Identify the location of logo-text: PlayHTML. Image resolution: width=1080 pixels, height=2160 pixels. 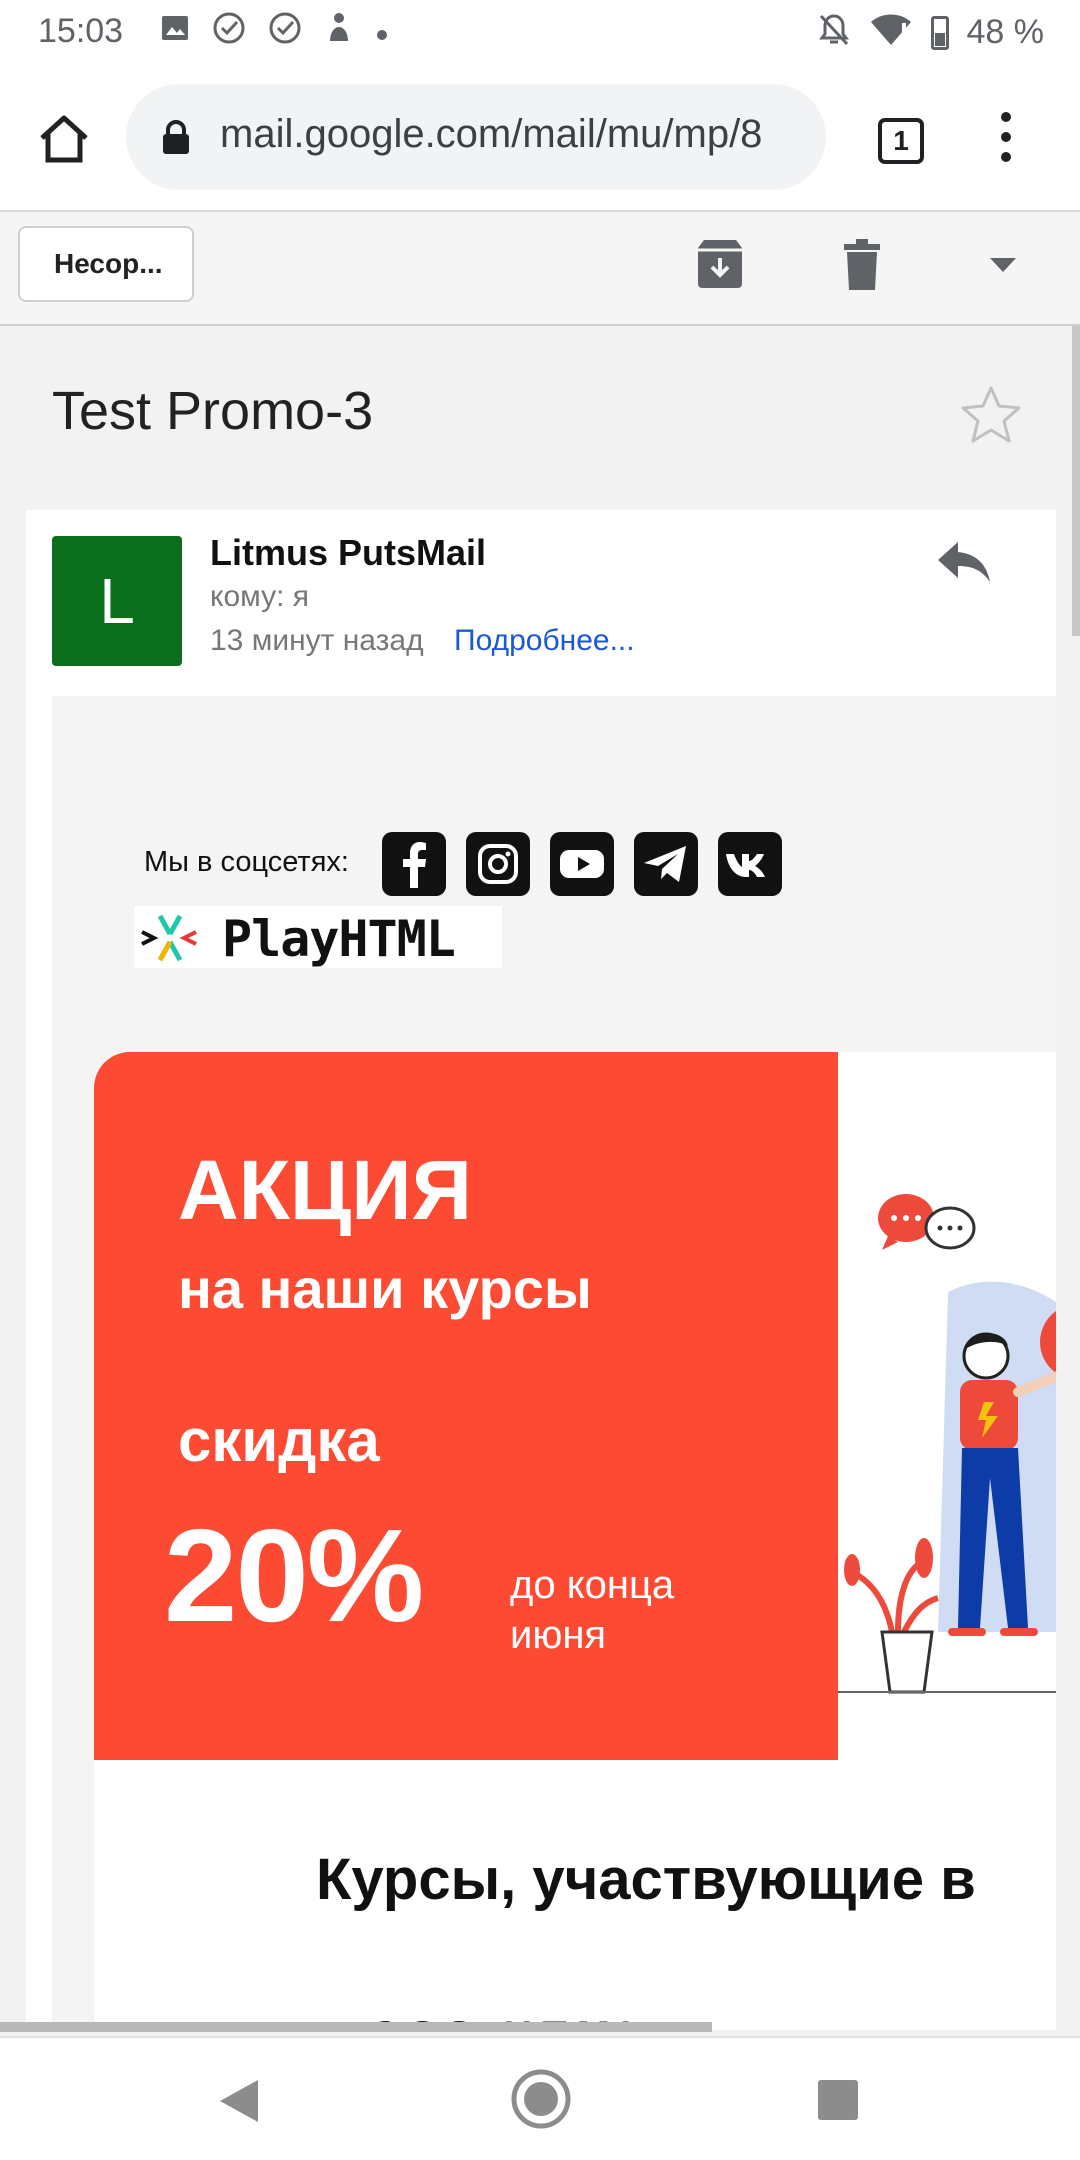
(339, 939).